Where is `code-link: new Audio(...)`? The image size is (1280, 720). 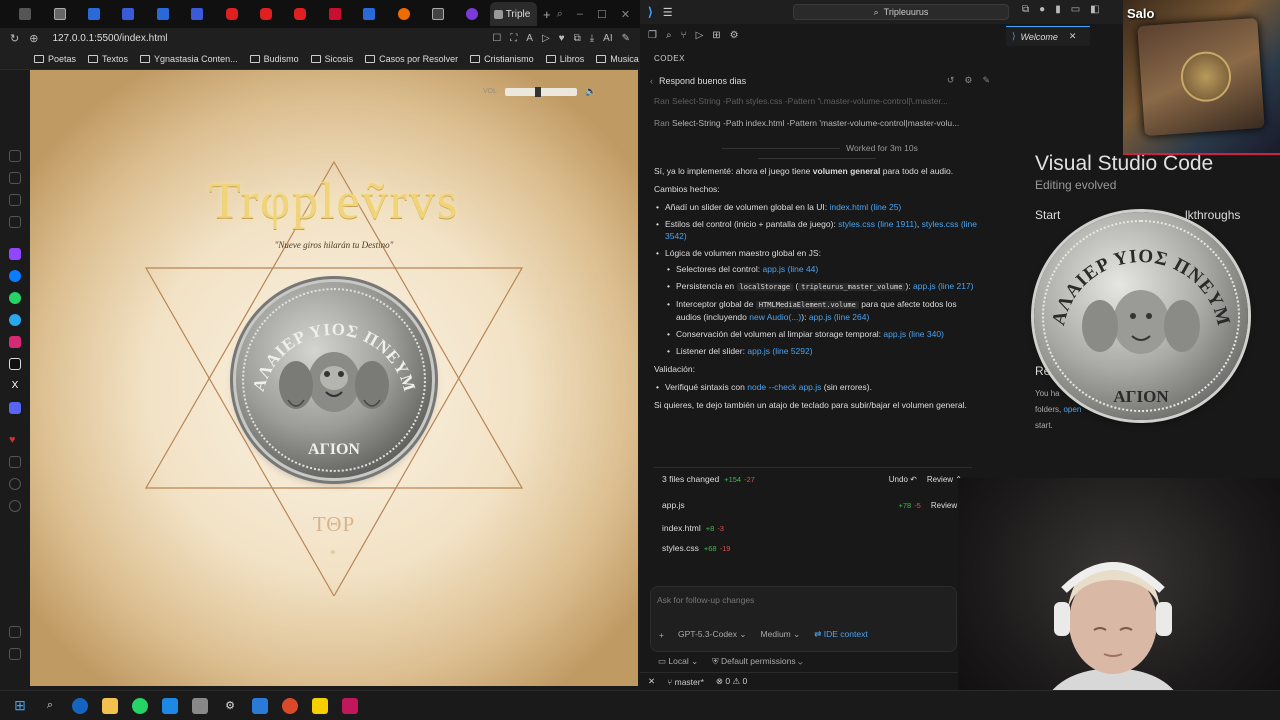
code-link: new Audio(...) is located at coordinates (775, 317).